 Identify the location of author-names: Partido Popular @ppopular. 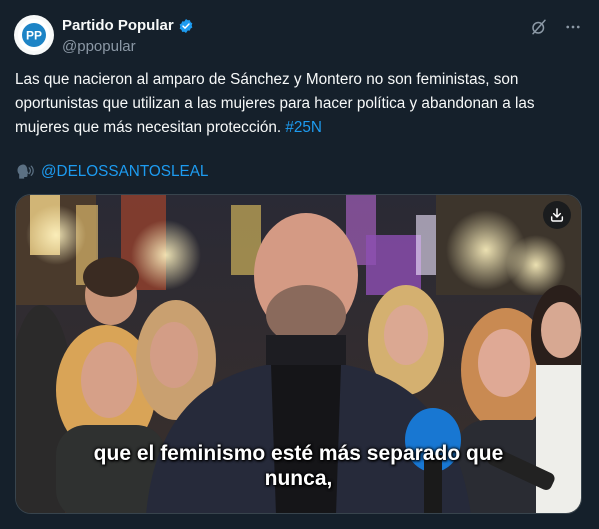
(128, 37).